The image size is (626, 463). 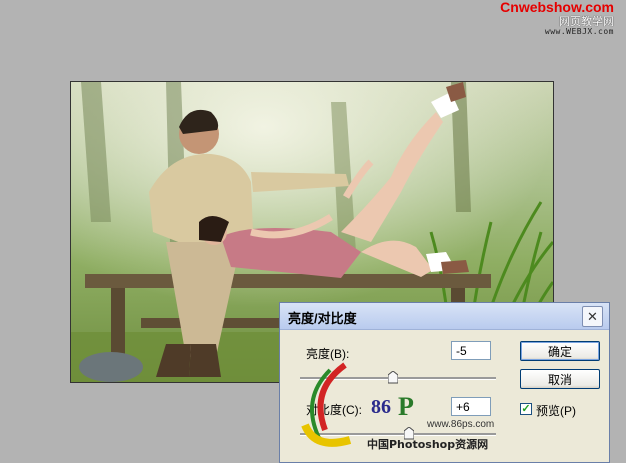 I want to click on watermark-brand: Cnwebshow.com, so click(x=557, y=7).